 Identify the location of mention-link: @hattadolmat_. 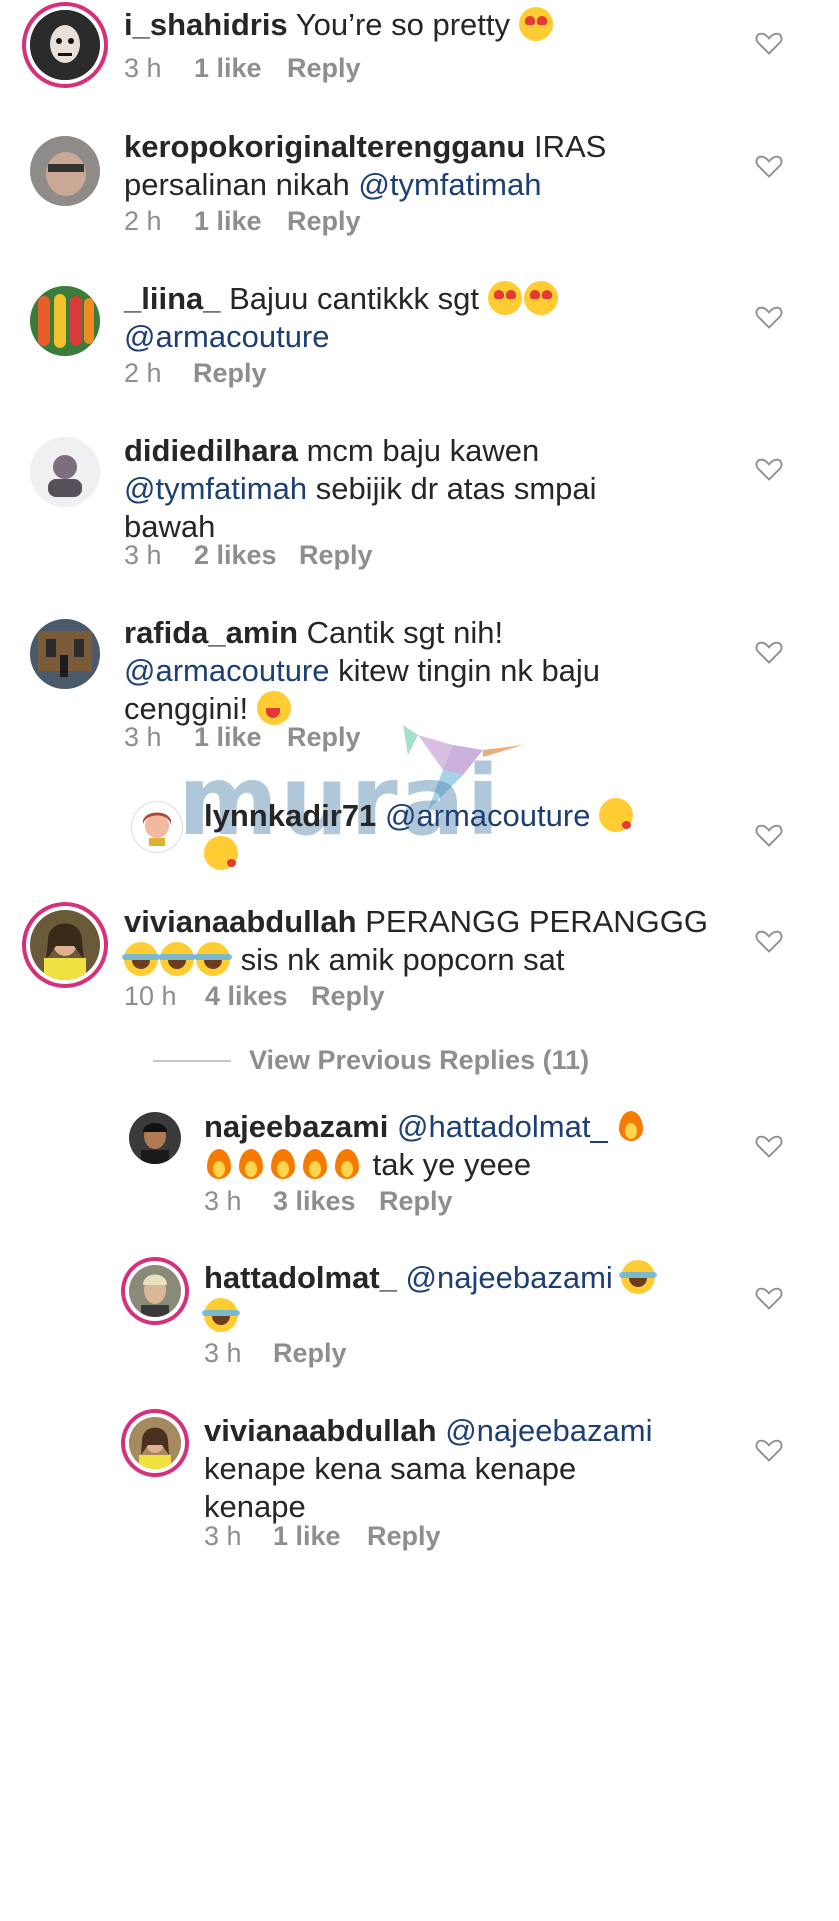
(502, 1126).